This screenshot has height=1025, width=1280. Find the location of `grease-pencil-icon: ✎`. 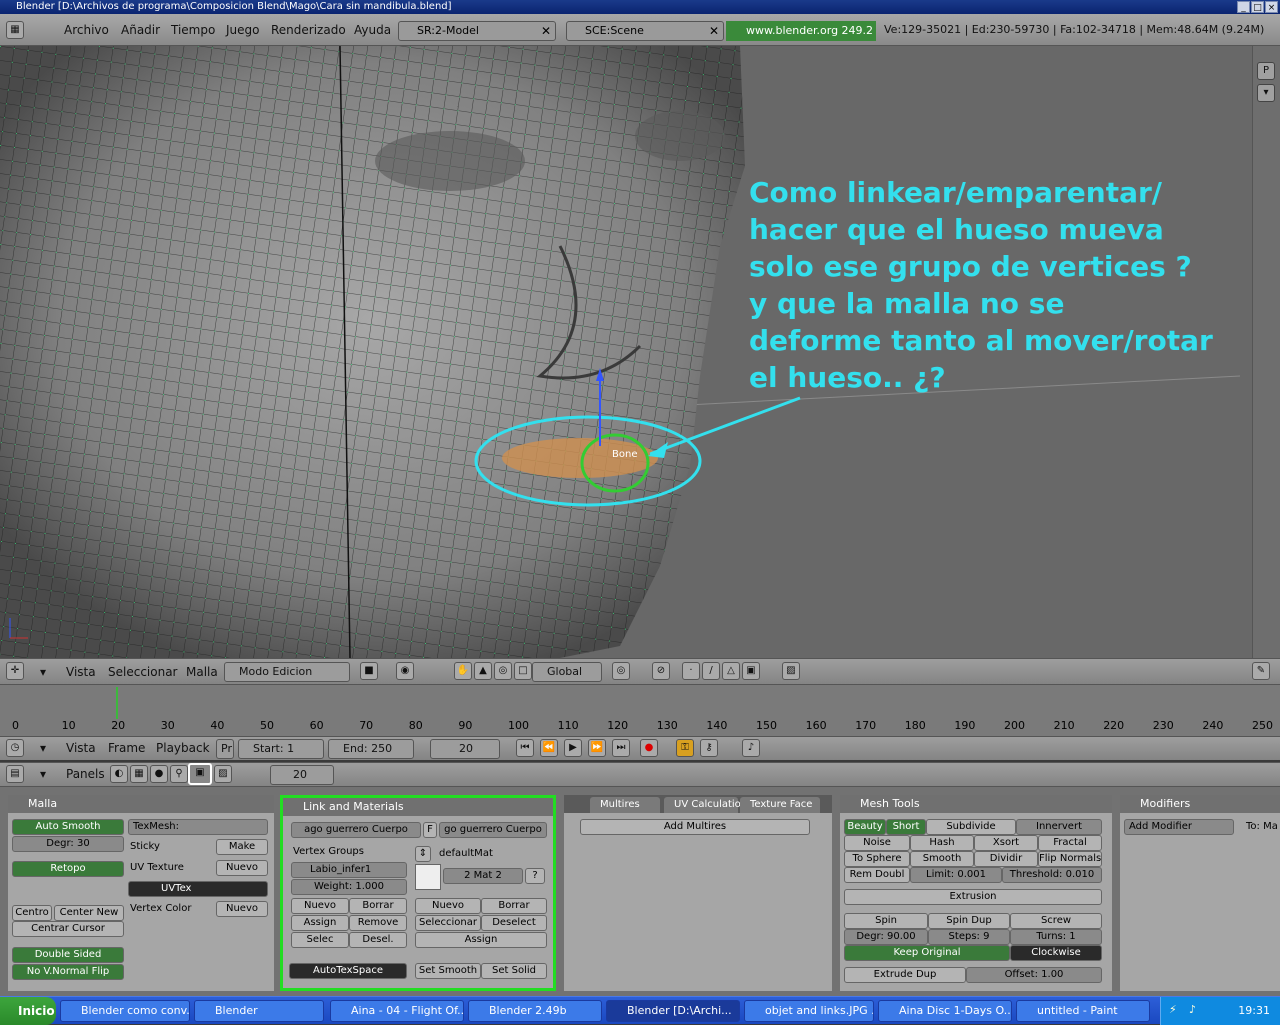

grease-pencil-icon: ✎ is located at coordinates (1261, 671).